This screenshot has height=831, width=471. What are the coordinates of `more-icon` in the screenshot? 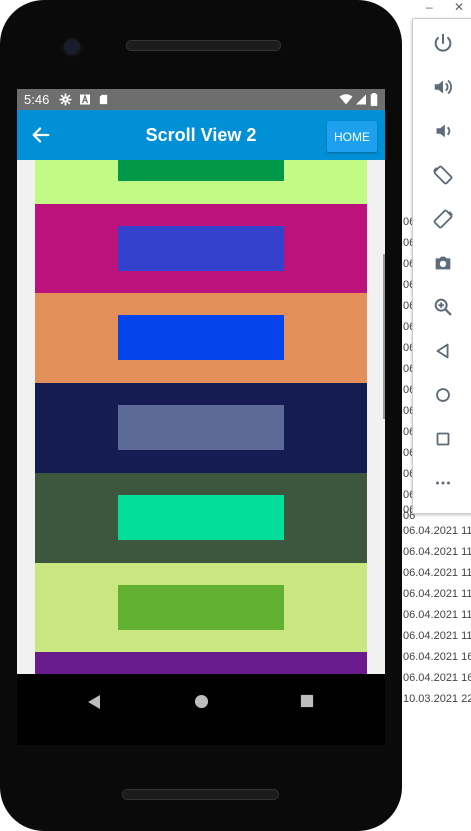 It's located at (442, 483).